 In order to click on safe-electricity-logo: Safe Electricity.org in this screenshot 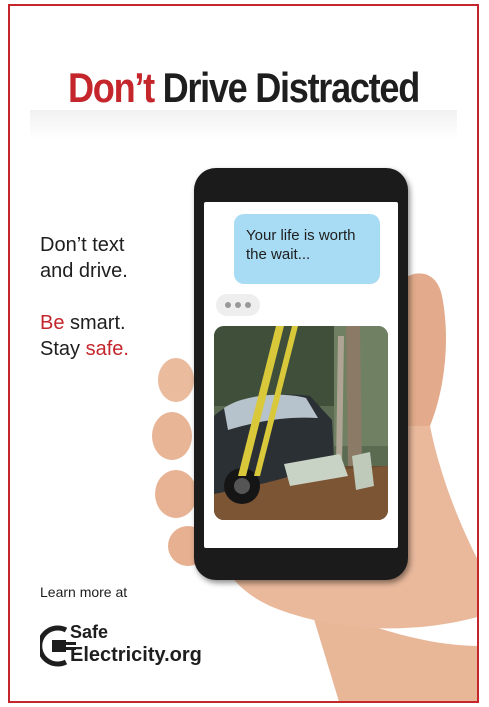, I will do `click(140, 648)`.